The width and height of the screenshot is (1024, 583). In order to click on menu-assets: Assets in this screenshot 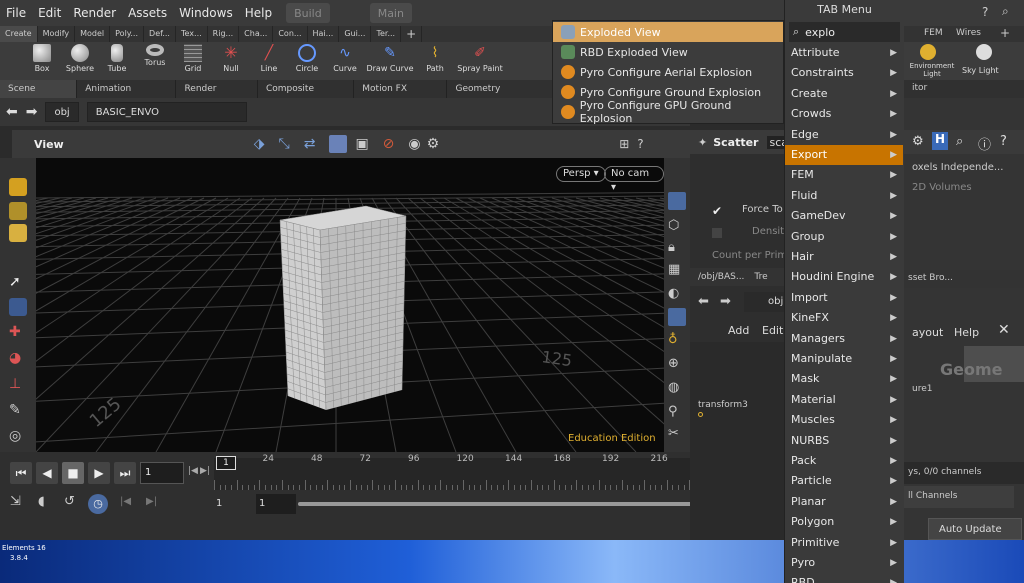, I will do `click(147, 13)`.